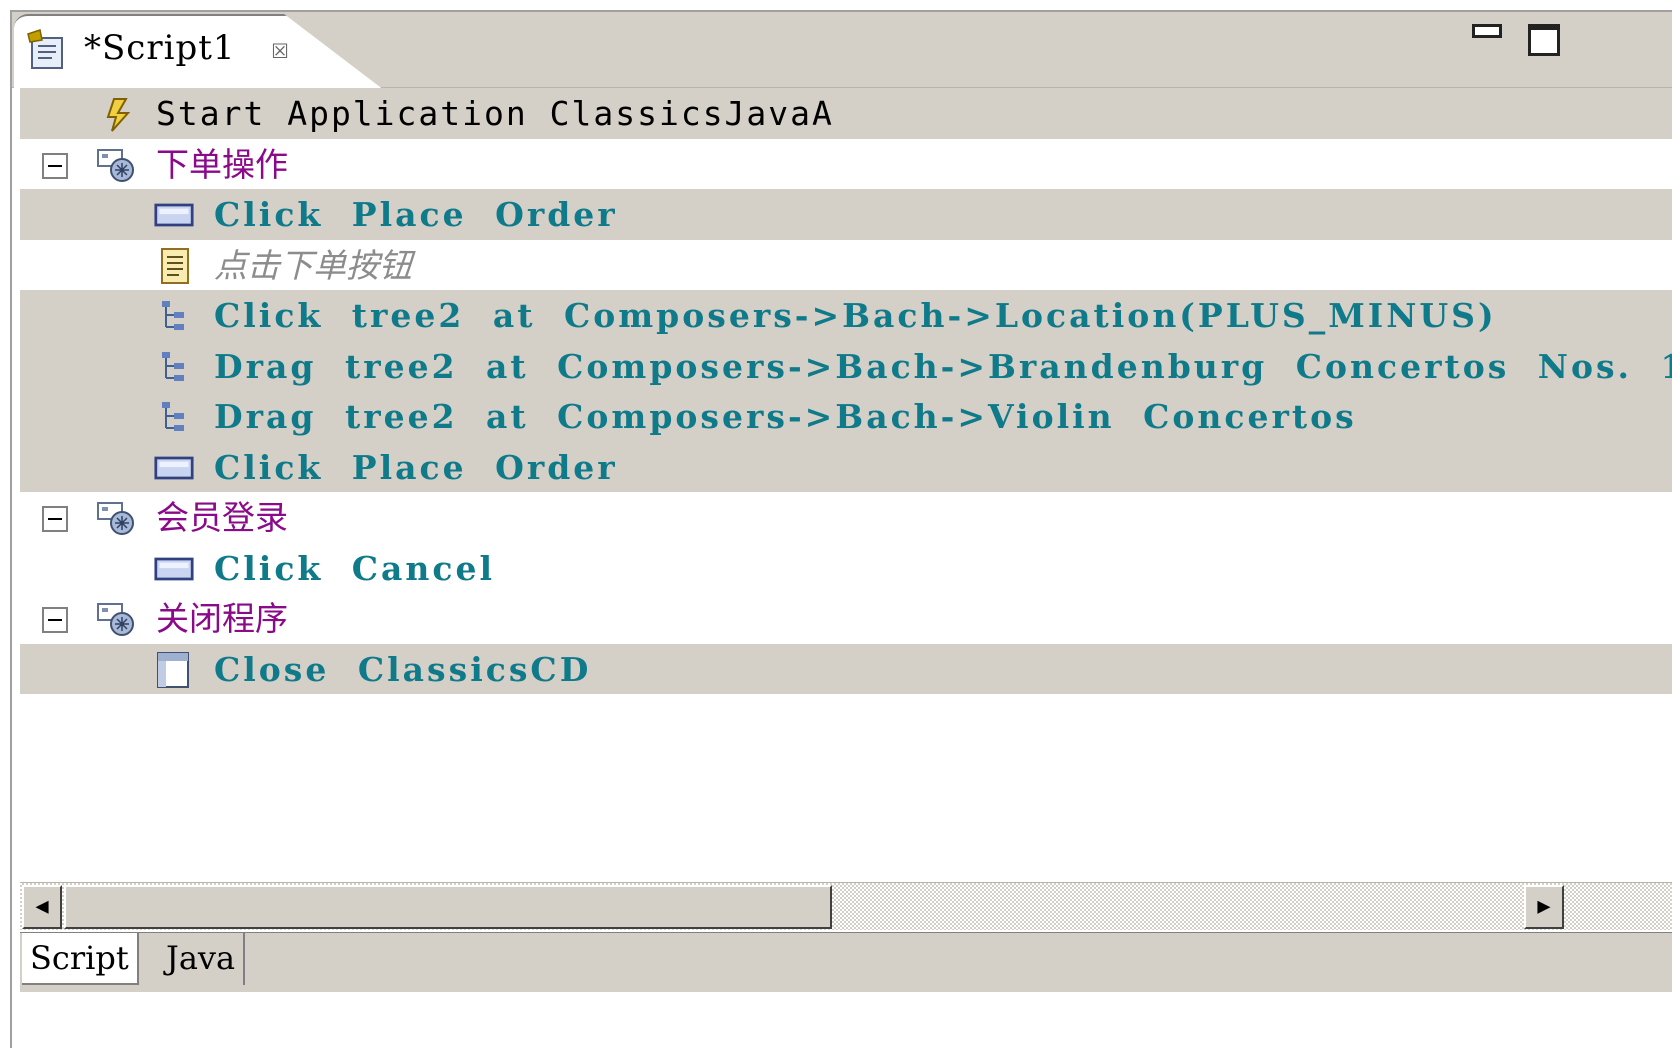  Describe the element at coordinates (448, 907) in the screenshot. I see `scrollbar-thumb` at that location.